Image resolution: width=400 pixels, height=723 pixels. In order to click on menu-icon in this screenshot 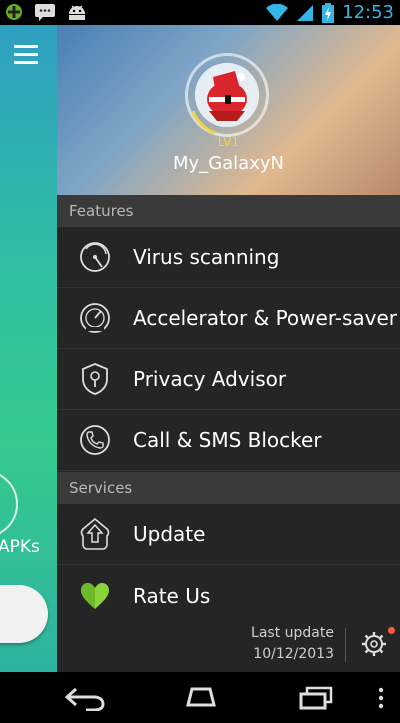, I will do `click(26, 57)`.